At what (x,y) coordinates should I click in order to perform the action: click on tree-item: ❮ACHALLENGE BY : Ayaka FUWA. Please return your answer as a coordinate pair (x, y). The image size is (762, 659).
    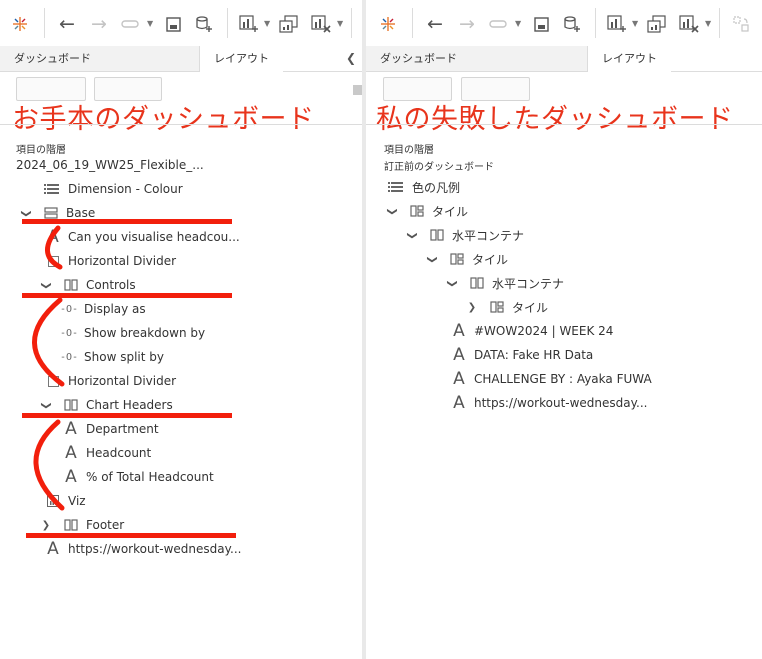
    Looking at the image, I should click on (551, 379).